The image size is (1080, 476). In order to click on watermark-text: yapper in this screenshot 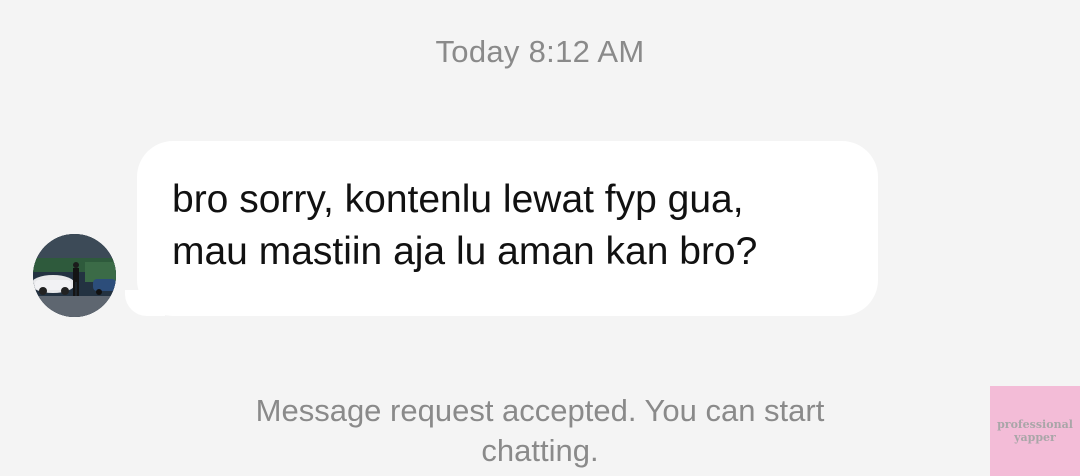, I will do `click(1035, 437)`.